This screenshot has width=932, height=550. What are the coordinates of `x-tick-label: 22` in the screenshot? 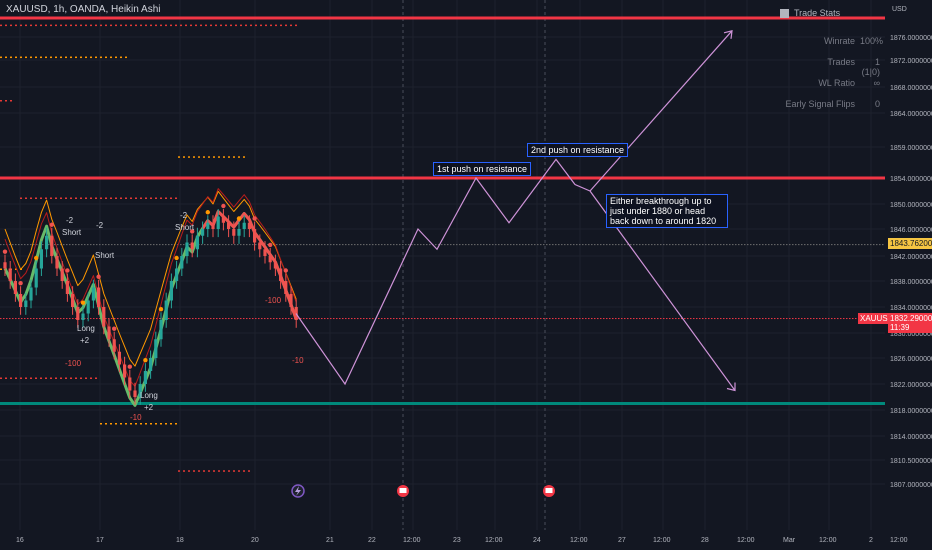 It's located at (372, 540).